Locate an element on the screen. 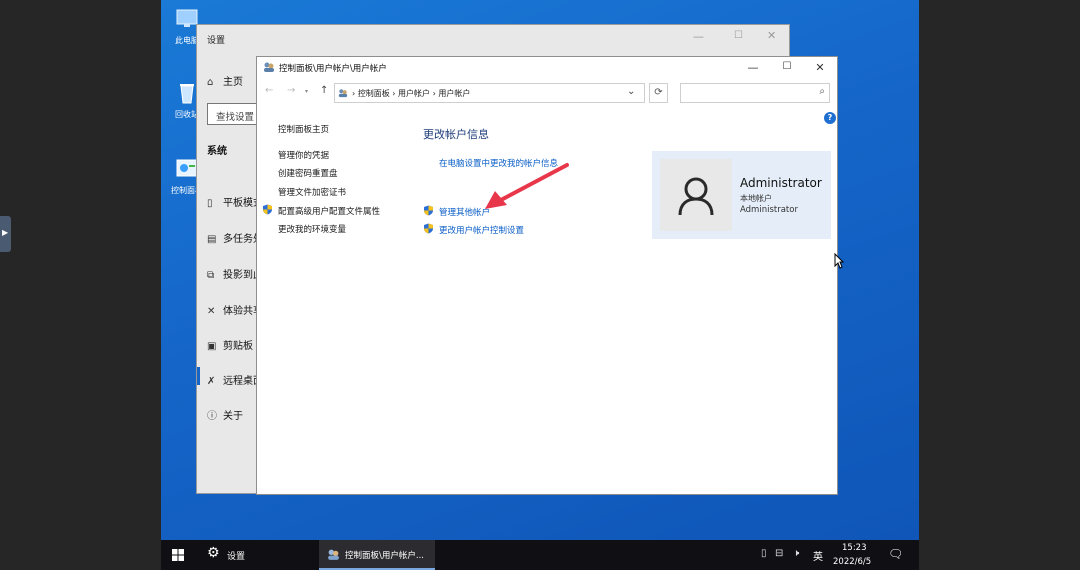  user-avatar-icon is located at coordinates (696, 196).